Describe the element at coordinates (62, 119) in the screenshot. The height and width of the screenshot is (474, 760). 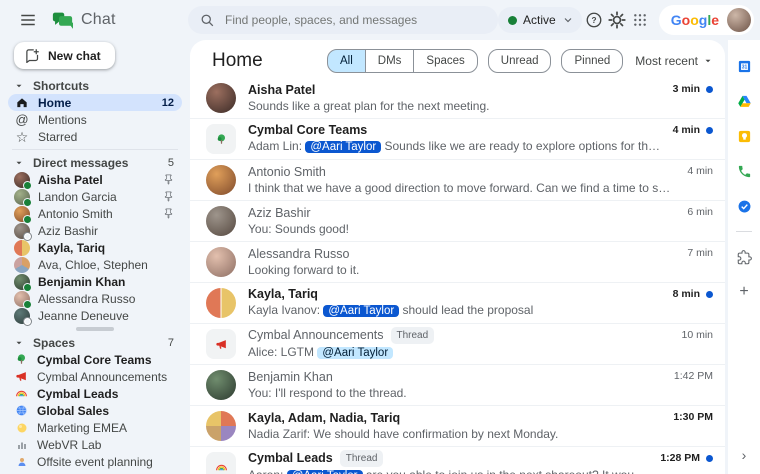
I see `sidebar-item-label: Mentions` at that location.